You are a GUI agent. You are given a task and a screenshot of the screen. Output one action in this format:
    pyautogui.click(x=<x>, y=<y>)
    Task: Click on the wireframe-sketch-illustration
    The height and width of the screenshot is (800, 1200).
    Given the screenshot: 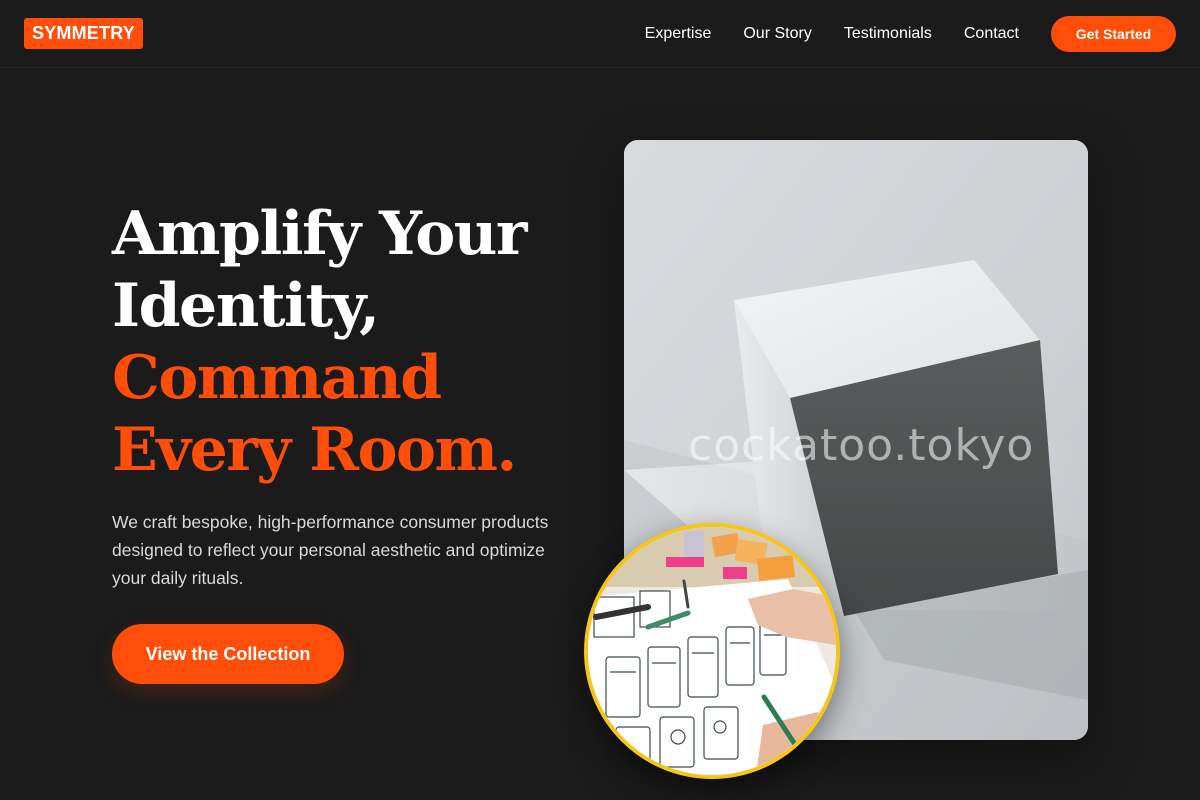 What is the action you would take?
    pyautogui.click(x=712, y=651)
    